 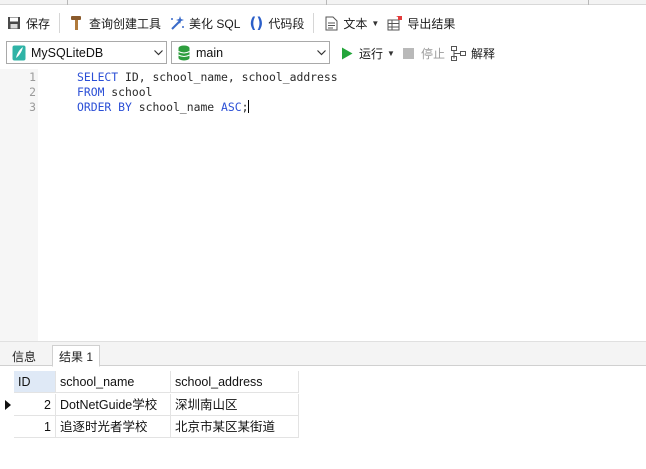 I want to click on sql-keyword: SELECT, so click(x=98, y=77).